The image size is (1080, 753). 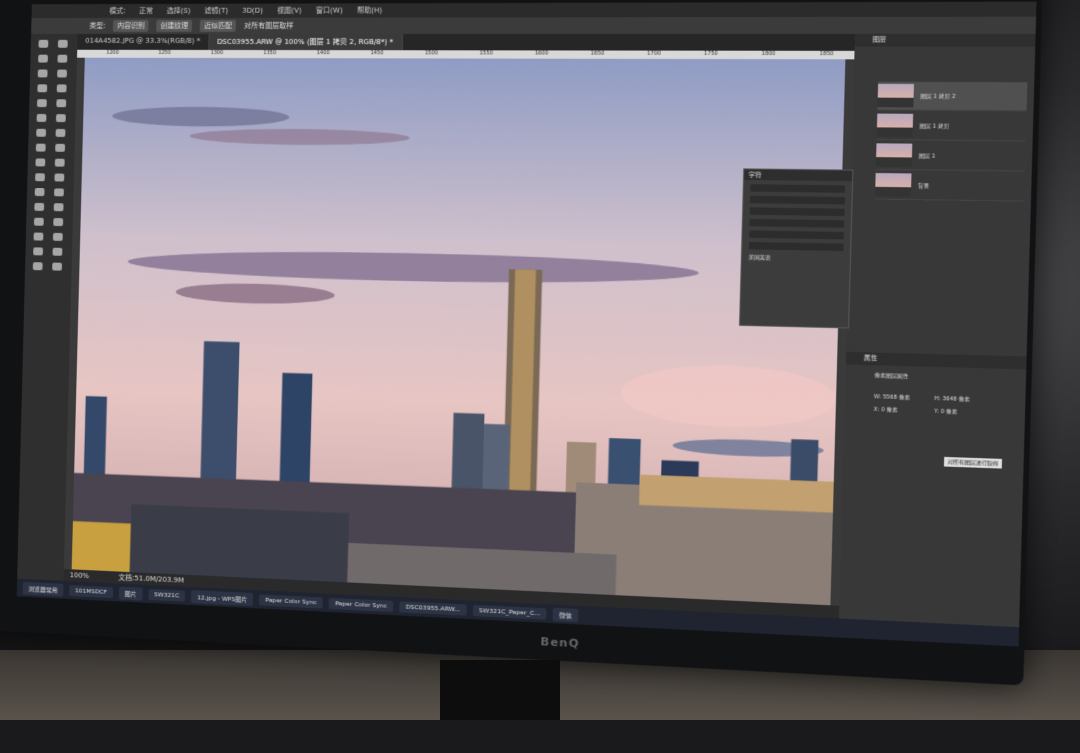 What do you see at coordinates (222, 598) in the screenshot?
I see `taskbar-item: 12.jpg - WPS图片` at bounding box center [222, 598].